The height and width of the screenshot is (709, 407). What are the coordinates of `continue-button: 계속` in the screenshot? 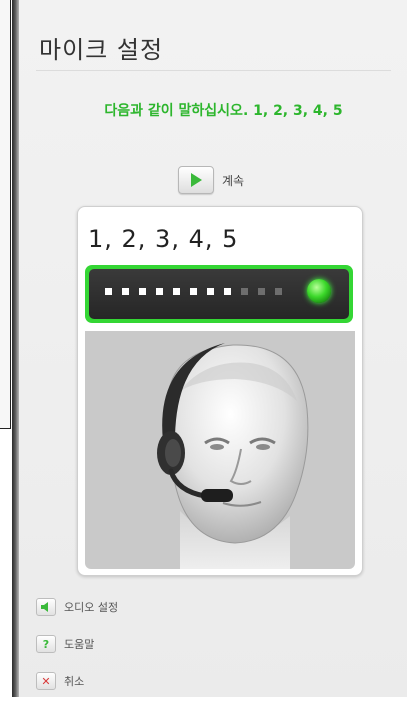 It's located at (211, 180).